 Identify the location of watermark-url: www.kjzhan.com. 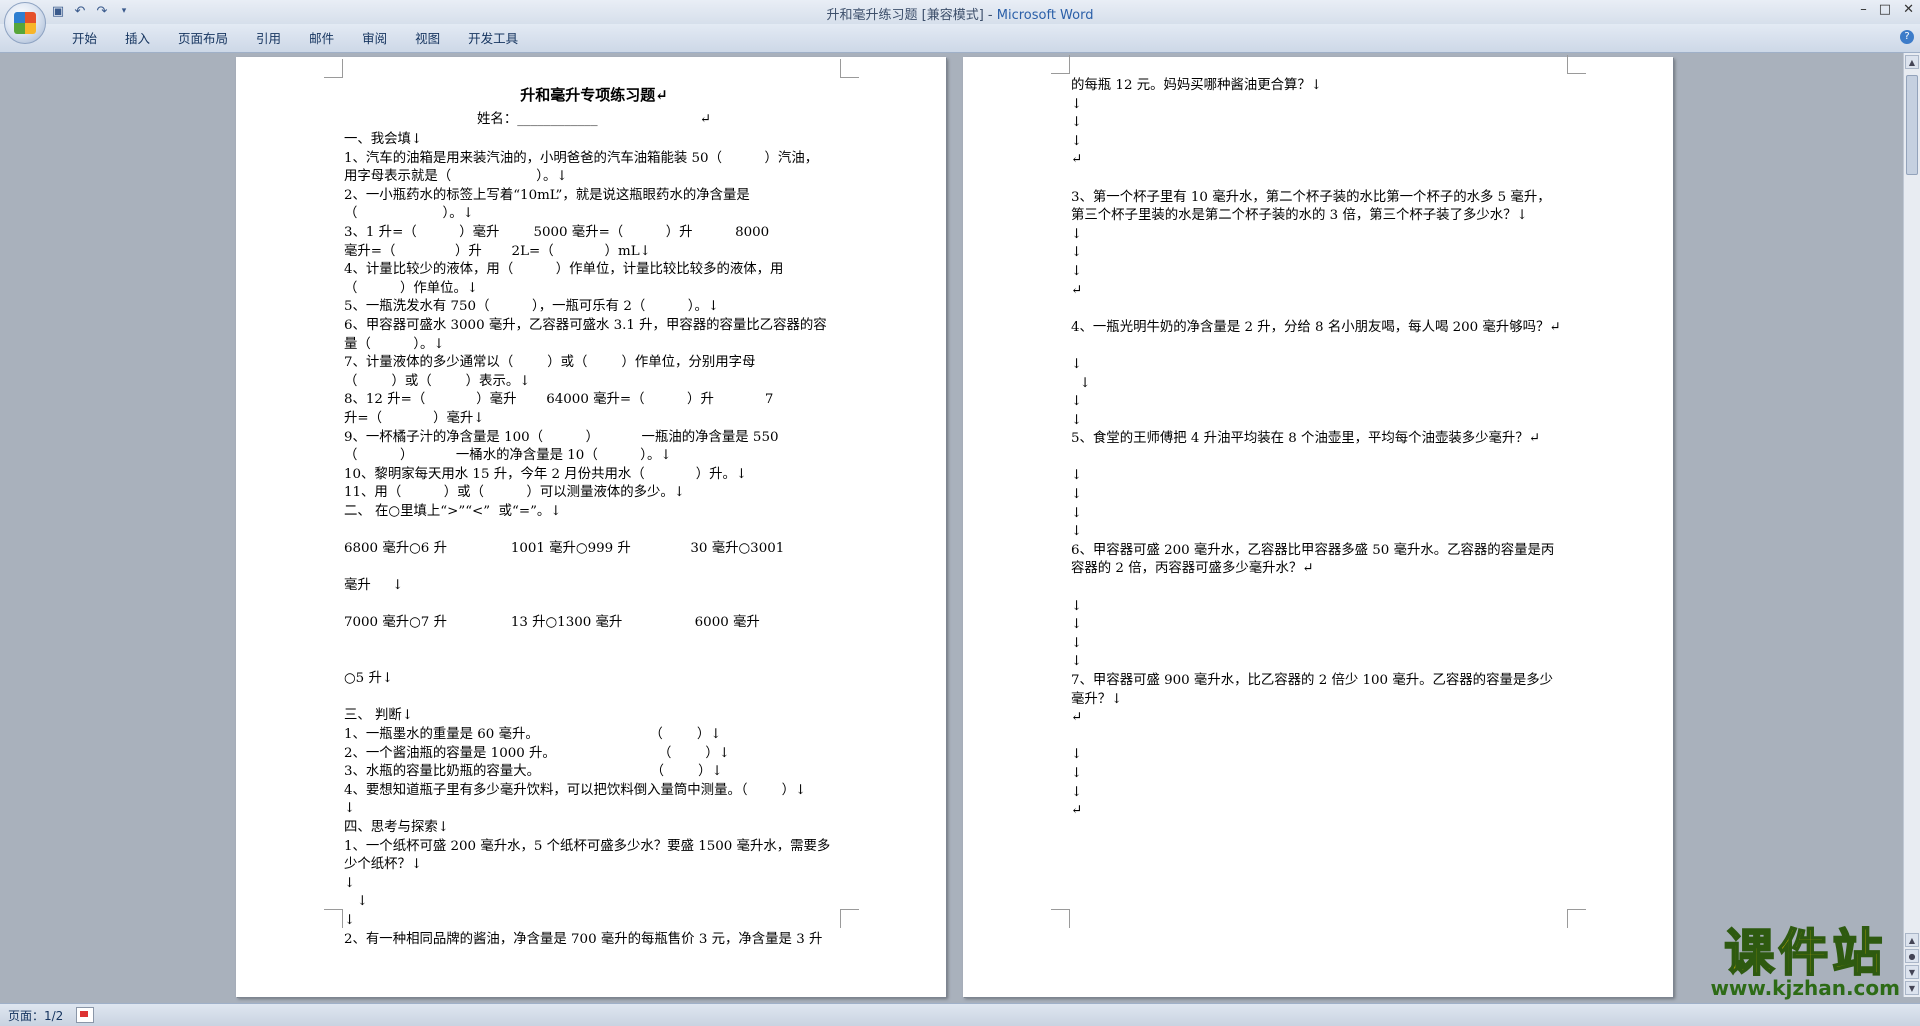
(1805, 988).